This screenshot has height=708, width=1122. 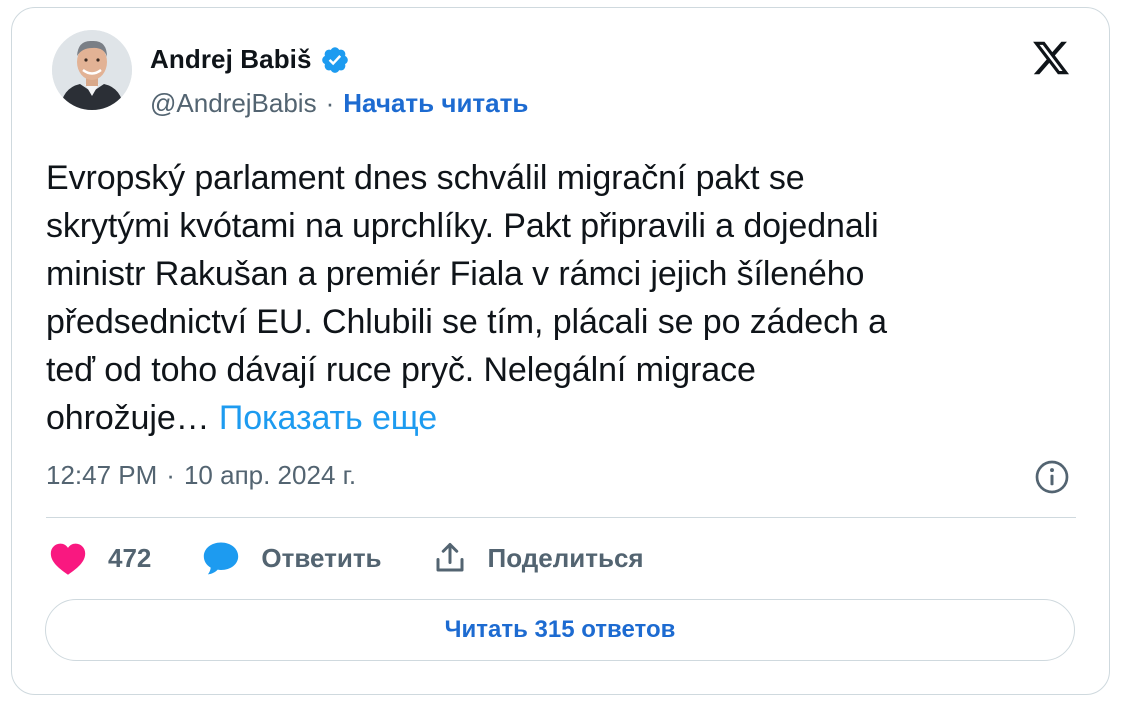 What do you see at coordinates (435, 103) in the screenshot?
I see `follow-link: Начать читать` at bounding box center [435, 103].